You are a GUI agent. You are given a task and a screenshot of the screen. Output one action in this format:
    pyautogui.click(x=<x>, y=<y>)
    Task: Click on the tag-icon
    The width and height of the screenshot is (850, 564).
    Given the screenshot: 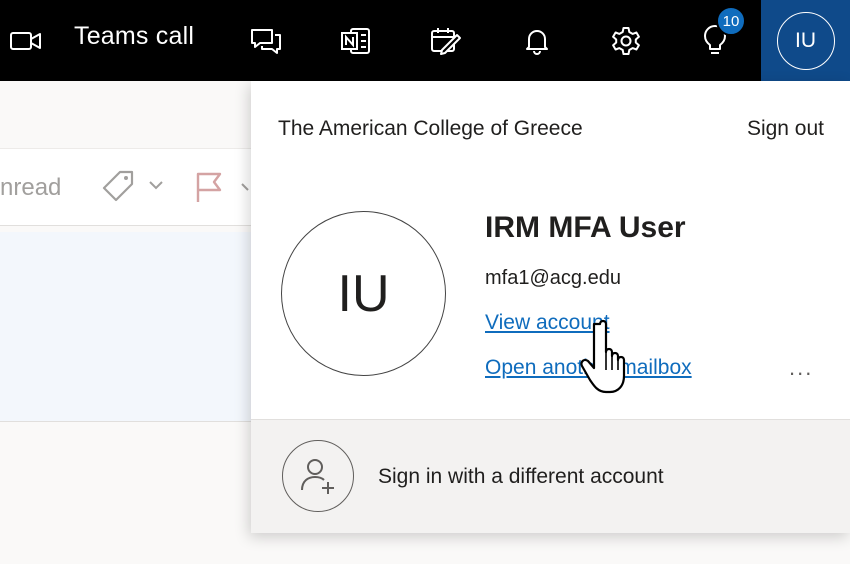 What is the action you would take?
    pyautogui.click(x=133, y=189)
    